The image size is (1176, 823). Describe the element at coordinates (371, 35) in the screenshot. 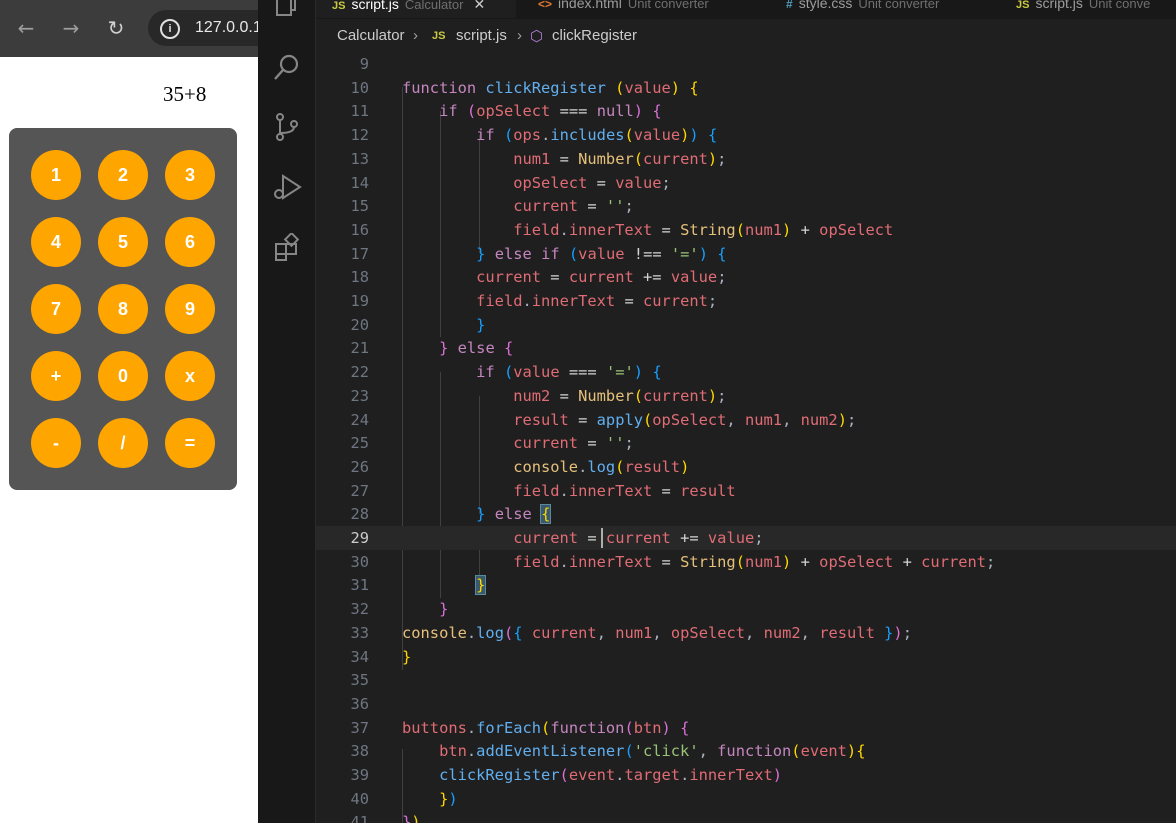

I see `breadcrumb-folder: Calculator` at that location.